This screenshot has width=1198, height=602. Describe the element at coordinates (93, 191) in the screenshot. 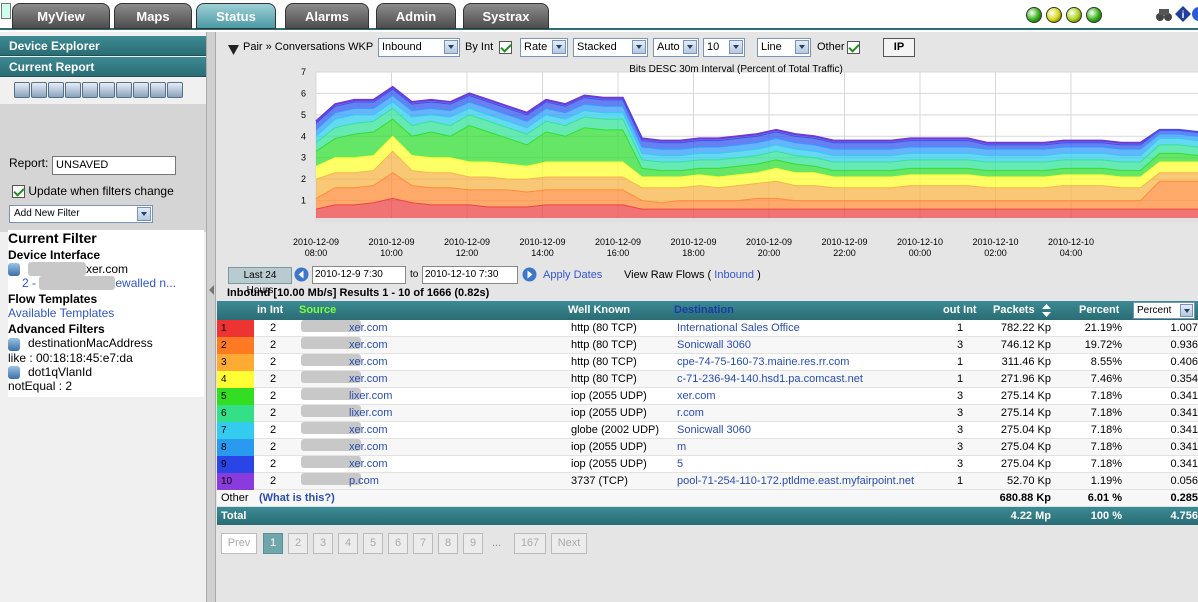

I see `update-when-filters-change: Update when filters change` at that location.